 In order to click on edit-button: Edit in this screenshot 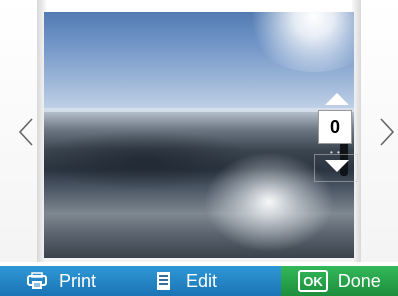, I will do `click(185, 281)`.